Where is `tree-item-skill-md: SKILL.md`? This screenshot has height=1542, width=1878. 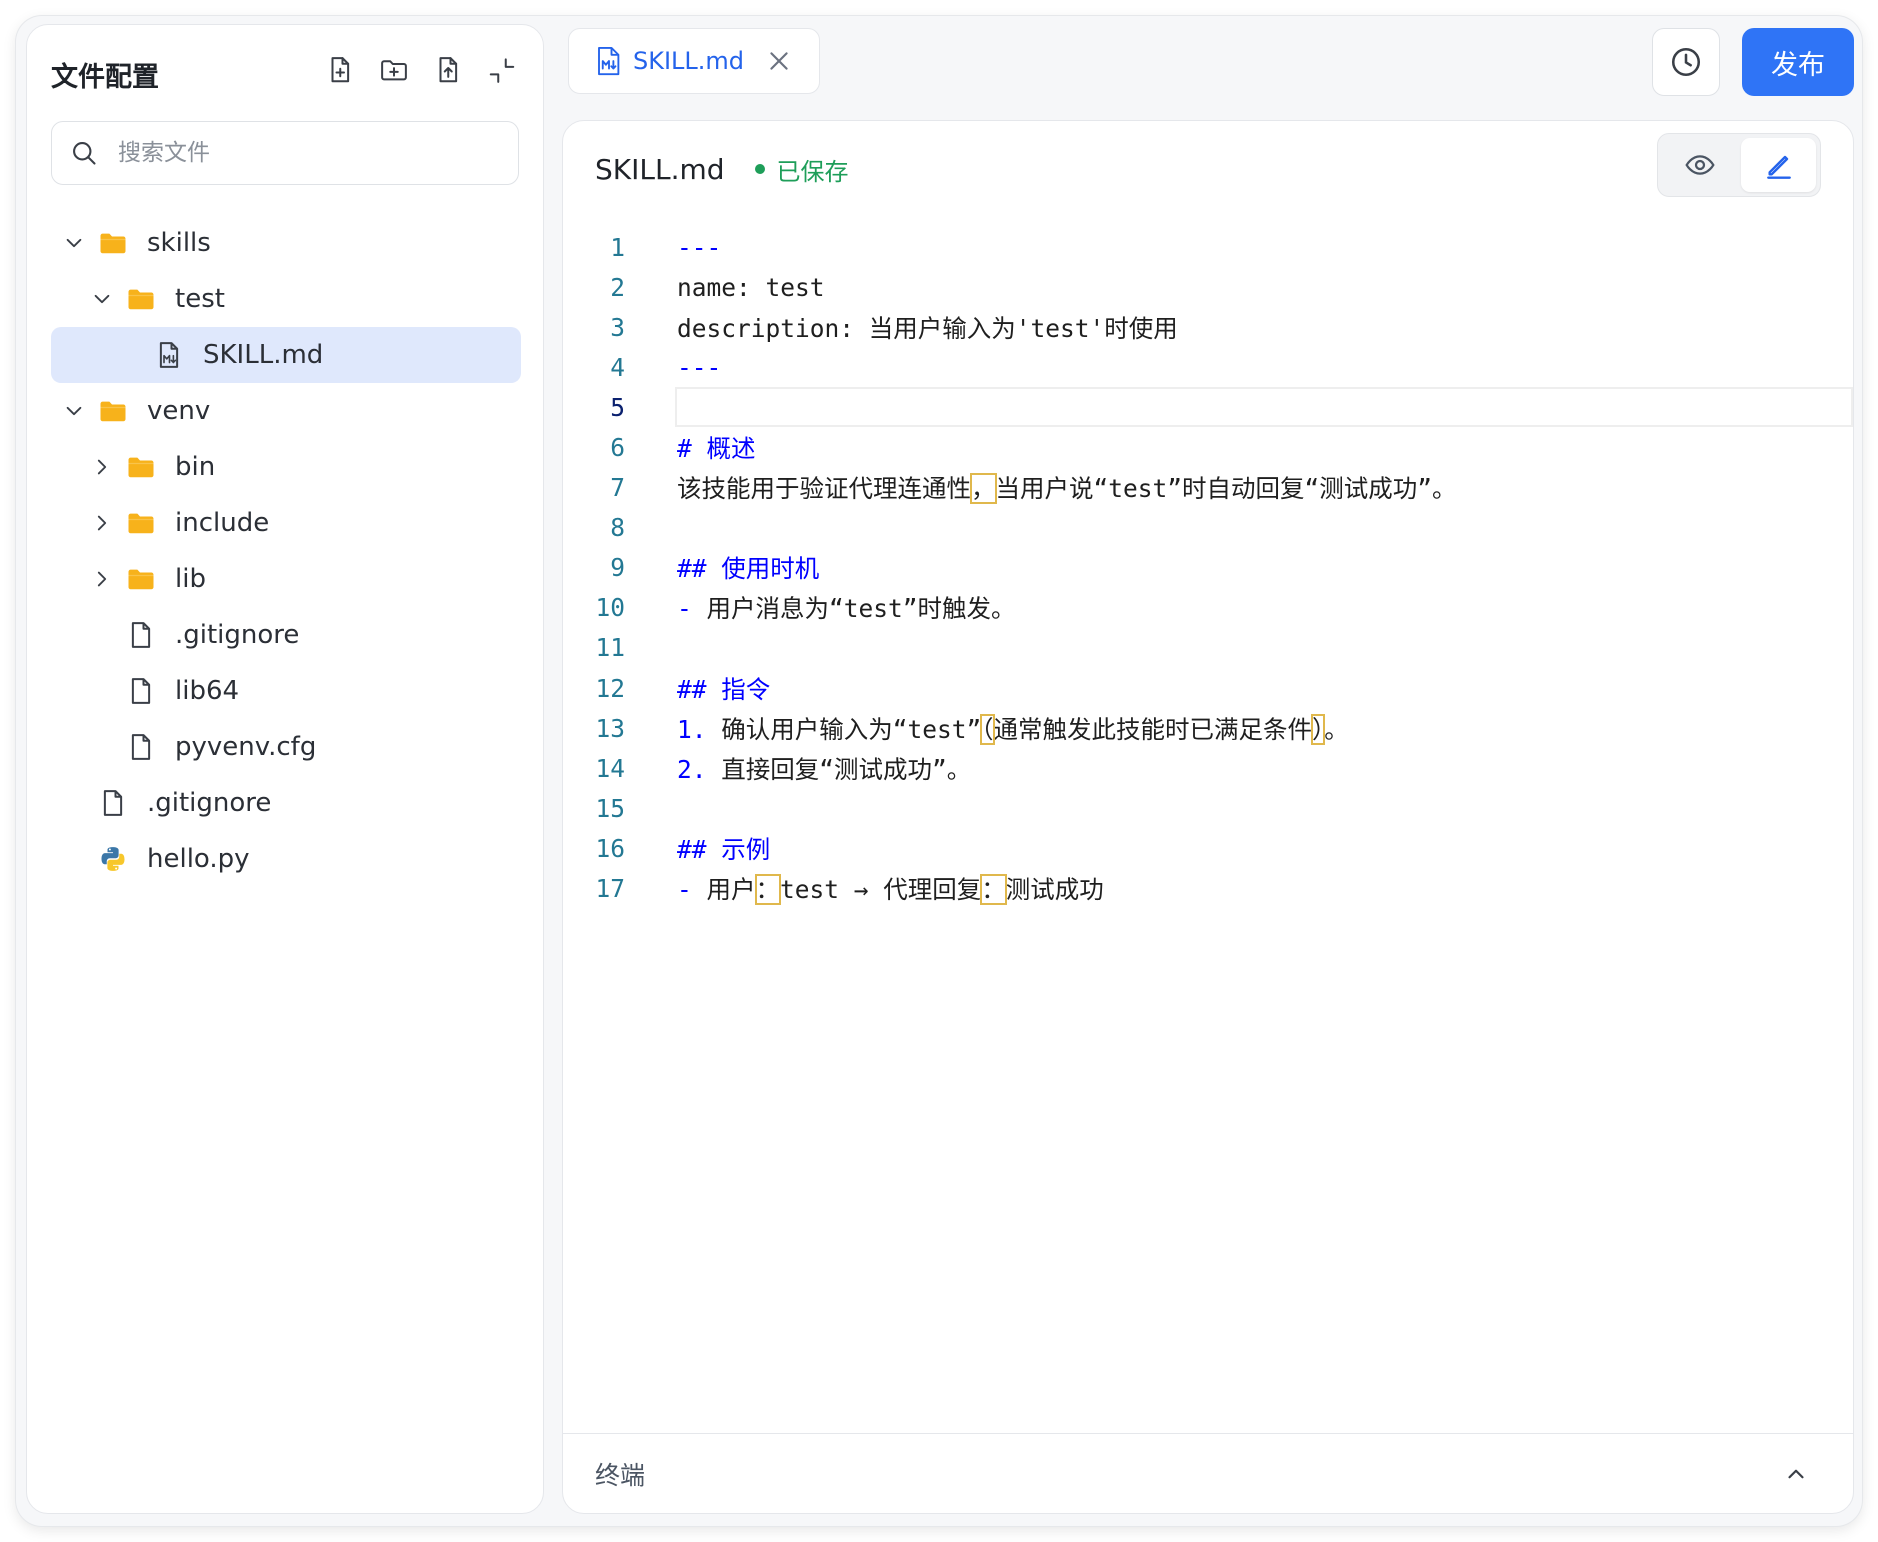 tree-item-skill-md: SKILL.md is located at coordinates (286, 355).